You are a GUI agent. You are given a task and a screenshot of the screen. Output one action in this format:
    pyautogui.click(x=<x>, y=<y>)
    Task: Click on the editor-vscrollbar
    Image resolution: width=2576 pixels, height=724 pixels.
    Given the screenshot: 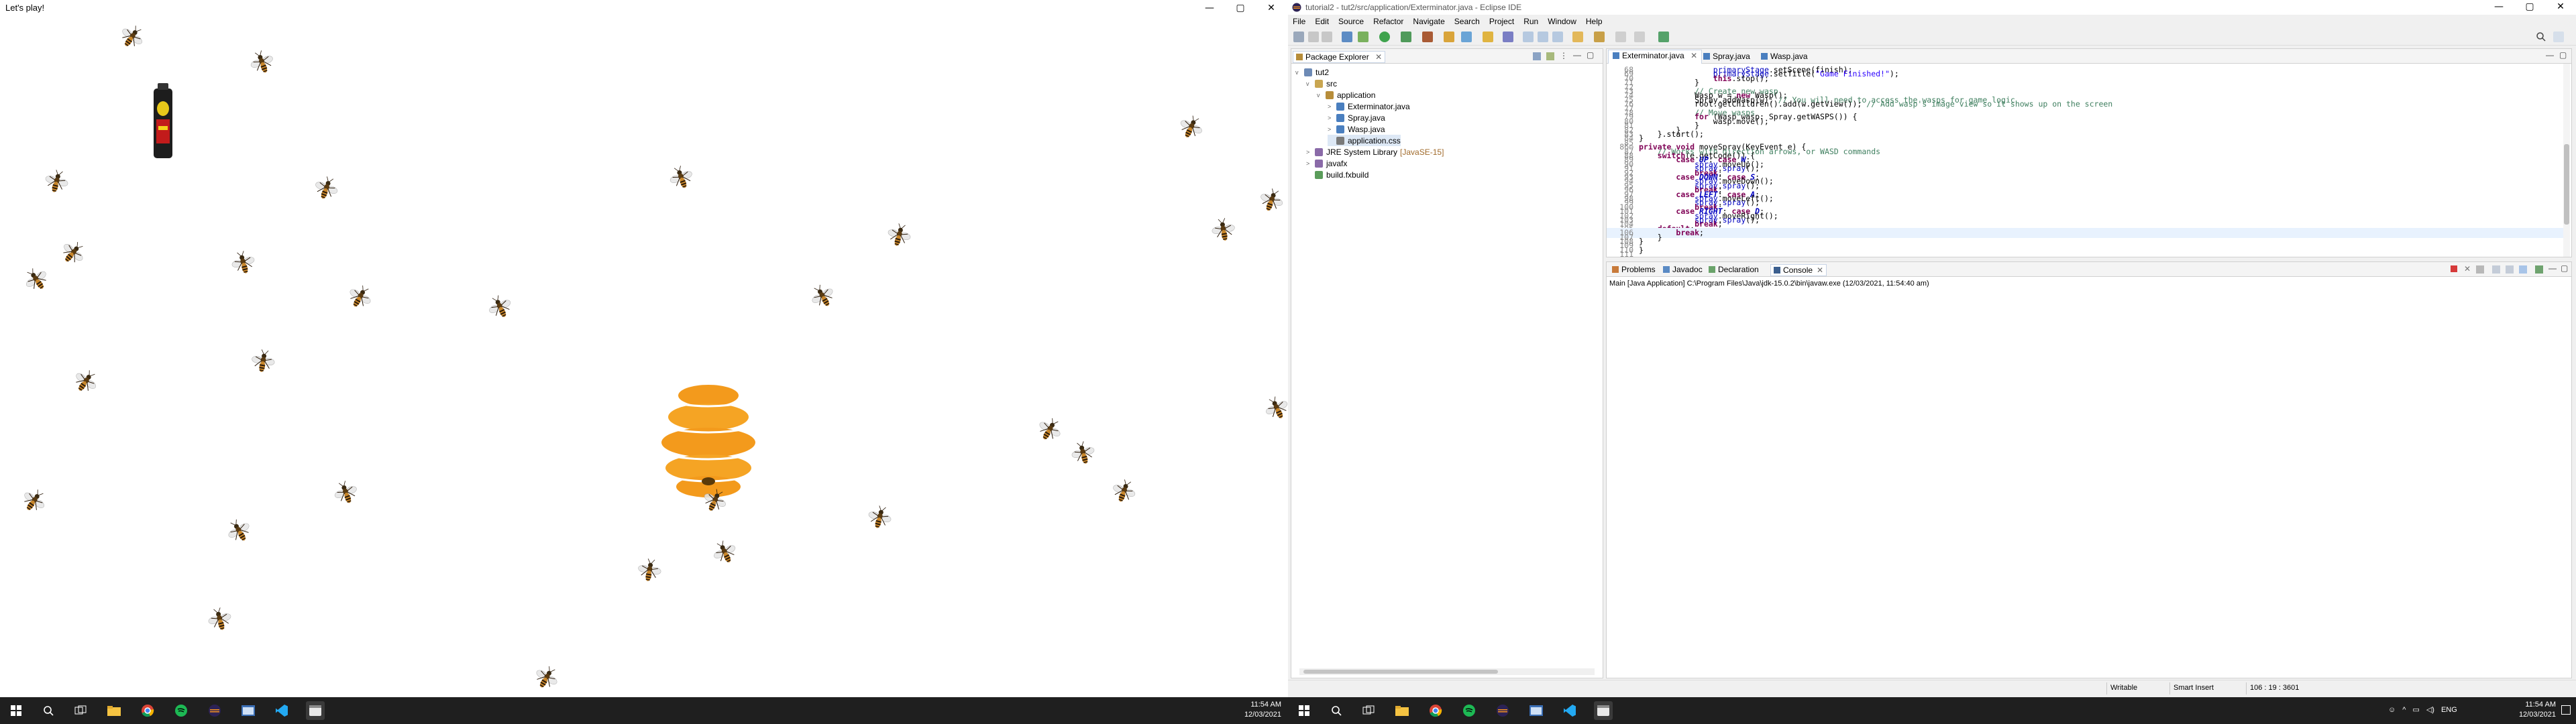 What is the action you would take?
    pyautogui.click(x=2566, y=160)
    